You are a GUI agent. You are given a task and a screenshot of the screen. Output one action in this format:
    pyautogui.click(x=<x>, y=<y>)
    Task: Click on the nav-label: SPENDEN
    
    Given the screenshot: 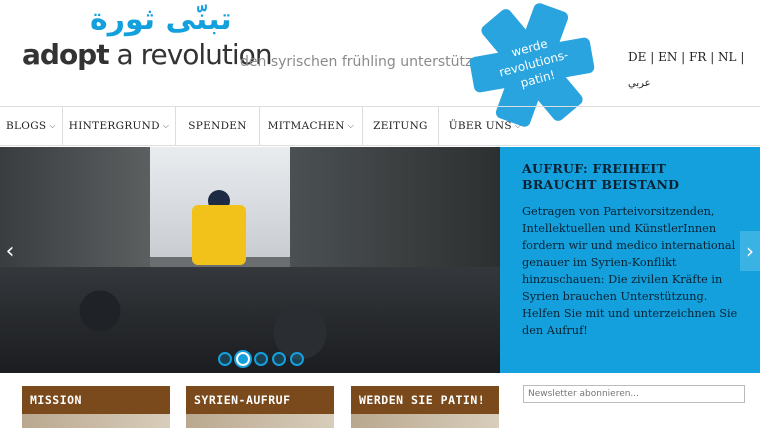 What is the action you would take?
    pyautogui.click(x=217, y=126)
    